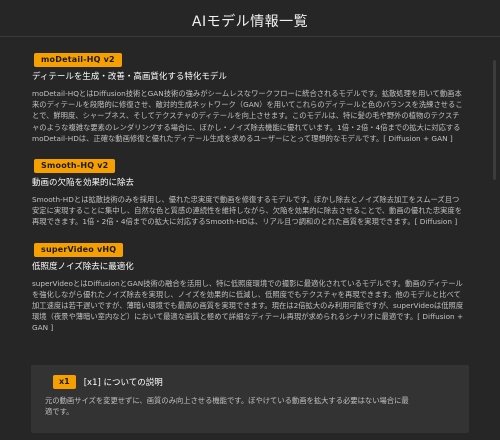 The width and height of the screenshot is (500, 440). Describe the element at coordinates (129, 77) in the screenshot. I see `model-heading: ディテールを生成・改善・高画質化する特化モデル` at that location.